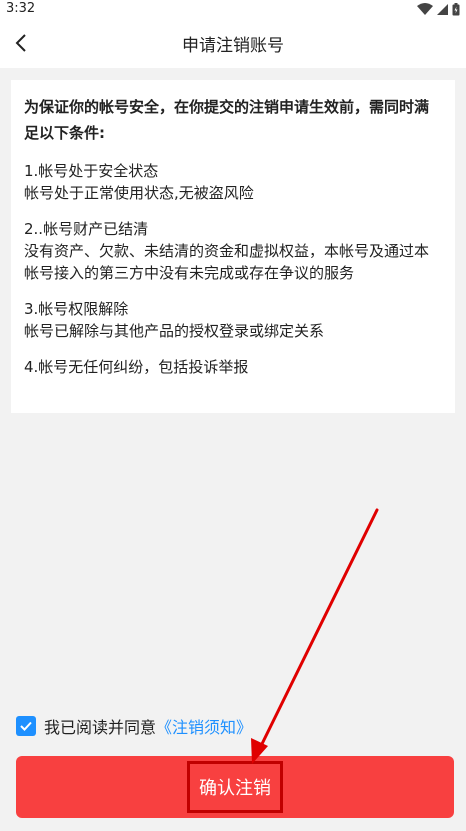  I want to click on conditions-heading: 为保证你的帐号安全，在你提交的注销申请生效前，需同时满足以下条件:, so click(227, 120).